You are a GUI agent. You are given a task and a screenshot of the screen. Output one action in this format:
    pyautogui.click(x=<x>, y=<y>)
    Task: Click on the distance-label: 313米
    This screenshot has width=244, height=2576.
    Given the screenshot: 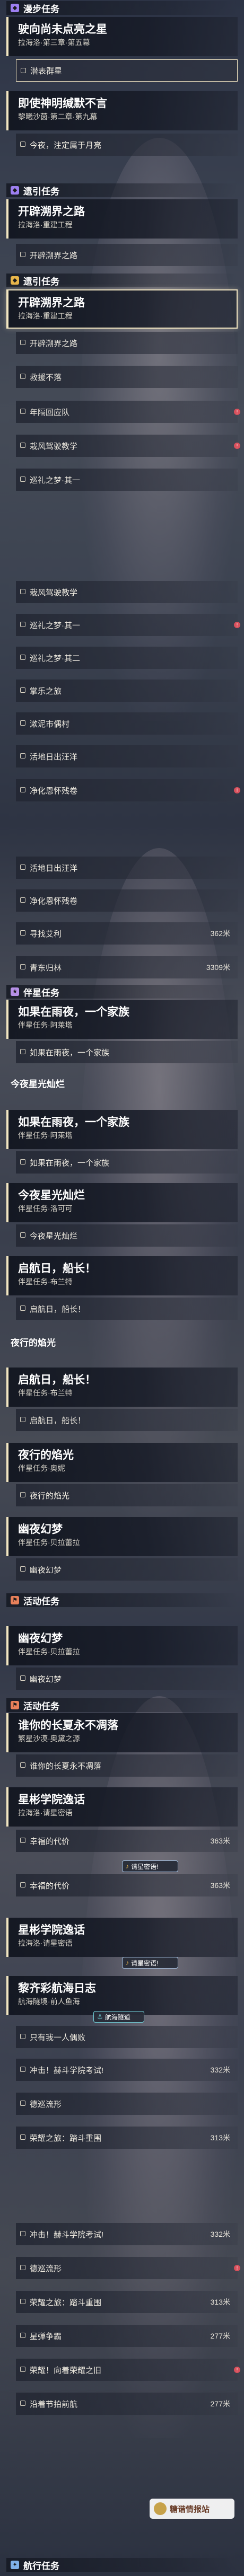 What is the action you would take?
    pyautogui.click(x=220, y=2302)
    